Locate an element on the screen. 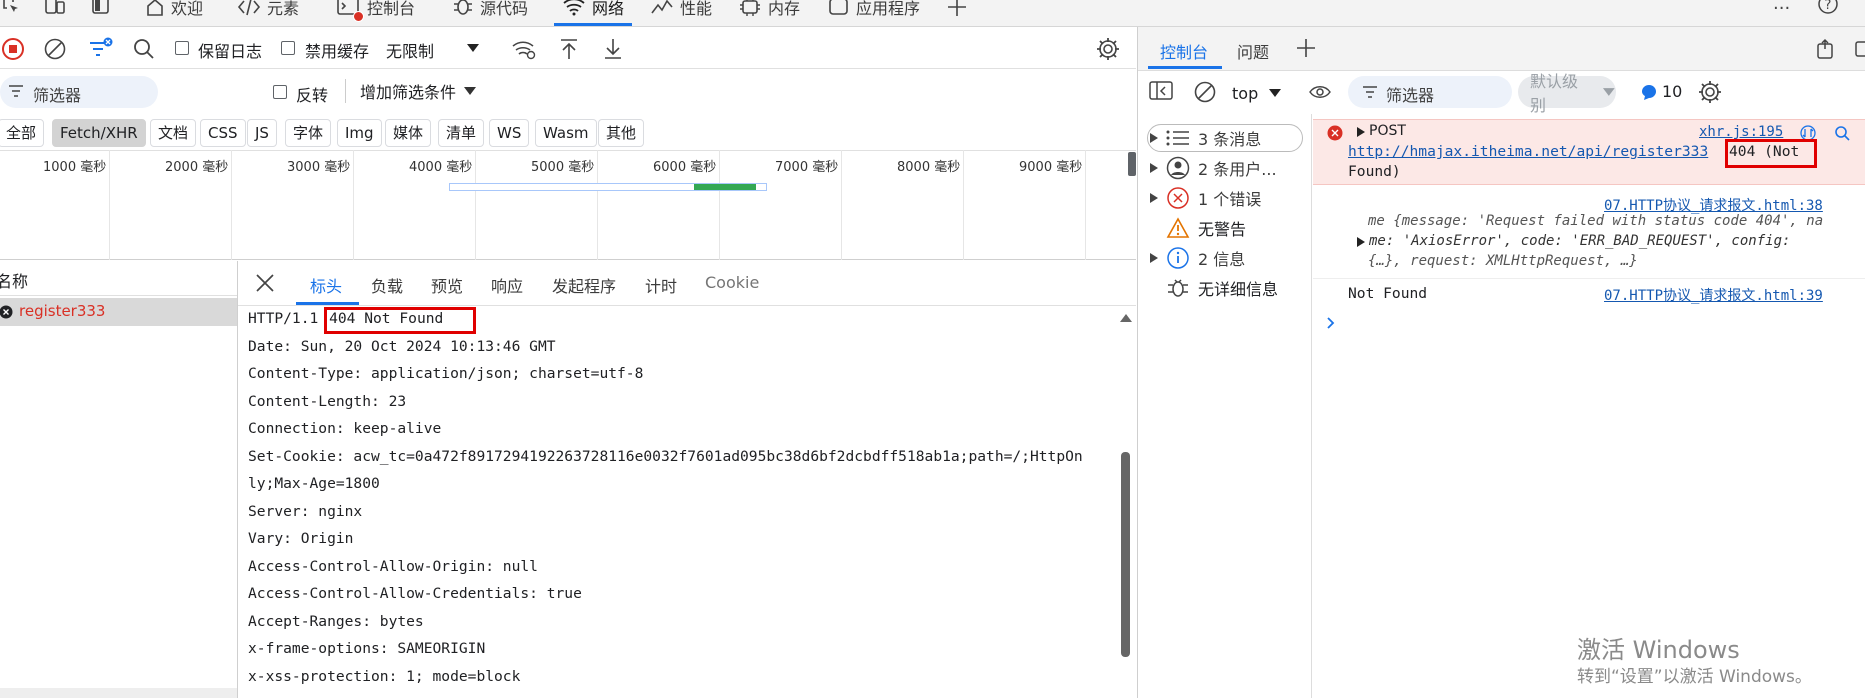 The image size is (1865, 698). log-message: Not Found is located at coordinates (1388, 293).